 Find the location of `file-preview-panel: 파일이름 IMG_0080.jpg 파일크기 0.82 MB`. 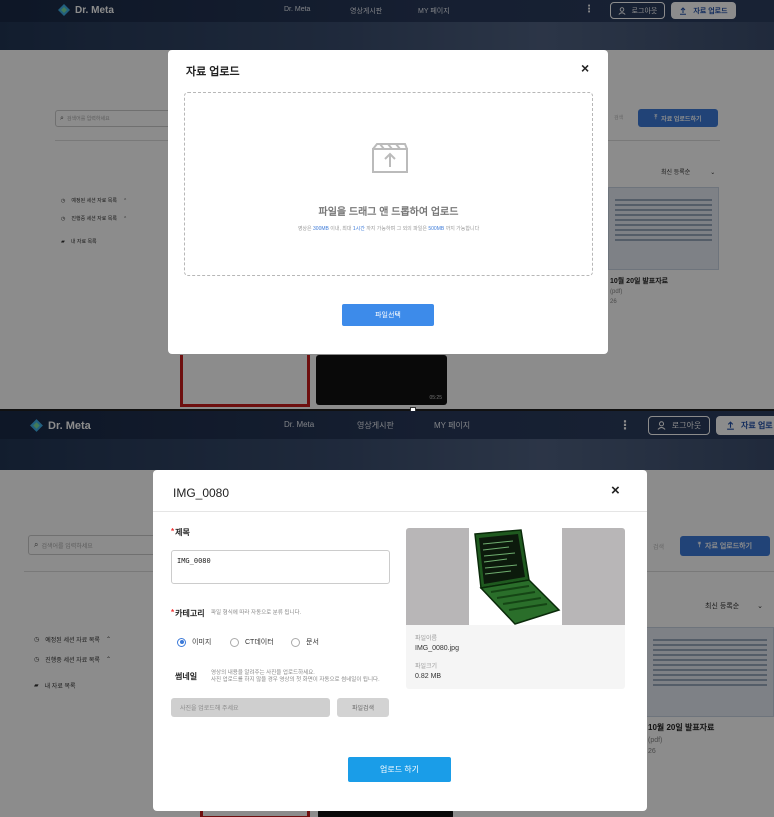

file-preview-panel: 파일이름 IMG_0080.jpg 파일크기 0.82 MB is located at coordinates (515, 608).